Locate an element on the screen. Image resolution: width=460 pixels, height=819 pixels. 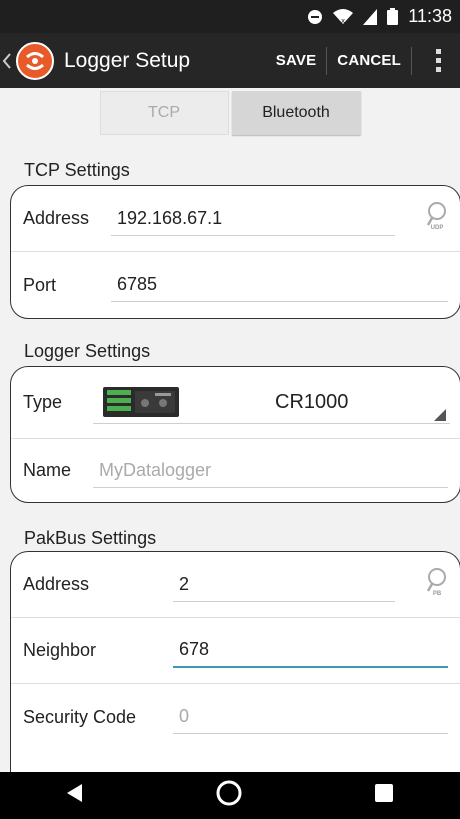
pb-caption: PB is located at coordinates (437, 593).